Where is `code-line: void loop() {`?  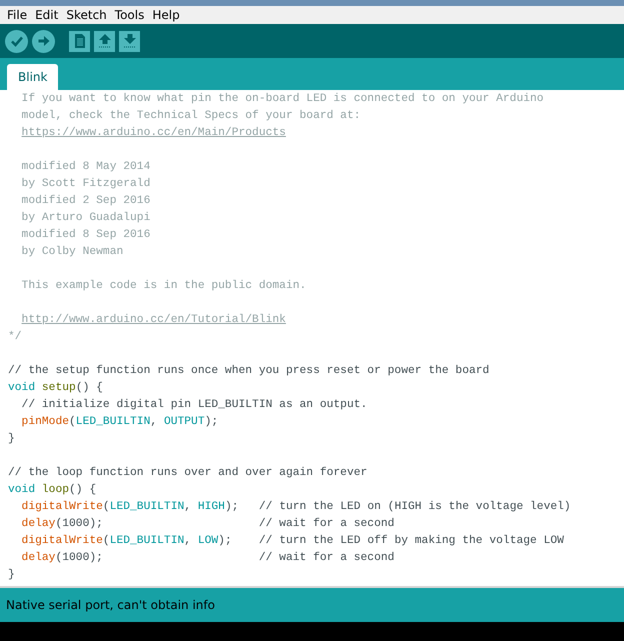
code-line: void loop() { is located at coordinates (53, 490).